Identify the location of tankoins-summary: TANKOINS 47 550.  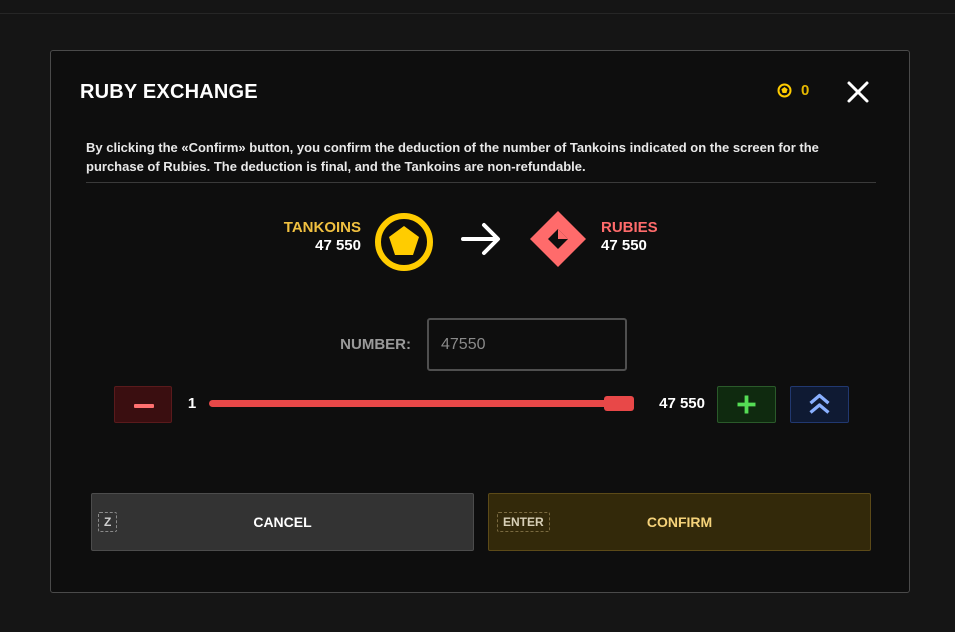
(316, 237).